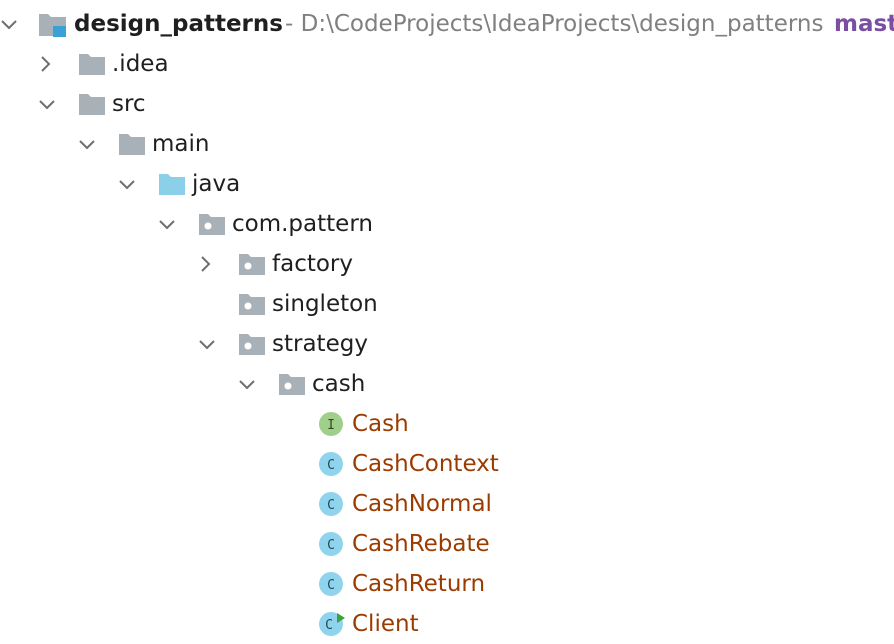 The width and height of the screenshot is (894, 644). I want to click on class-label: CashContext, so click(425, 464).